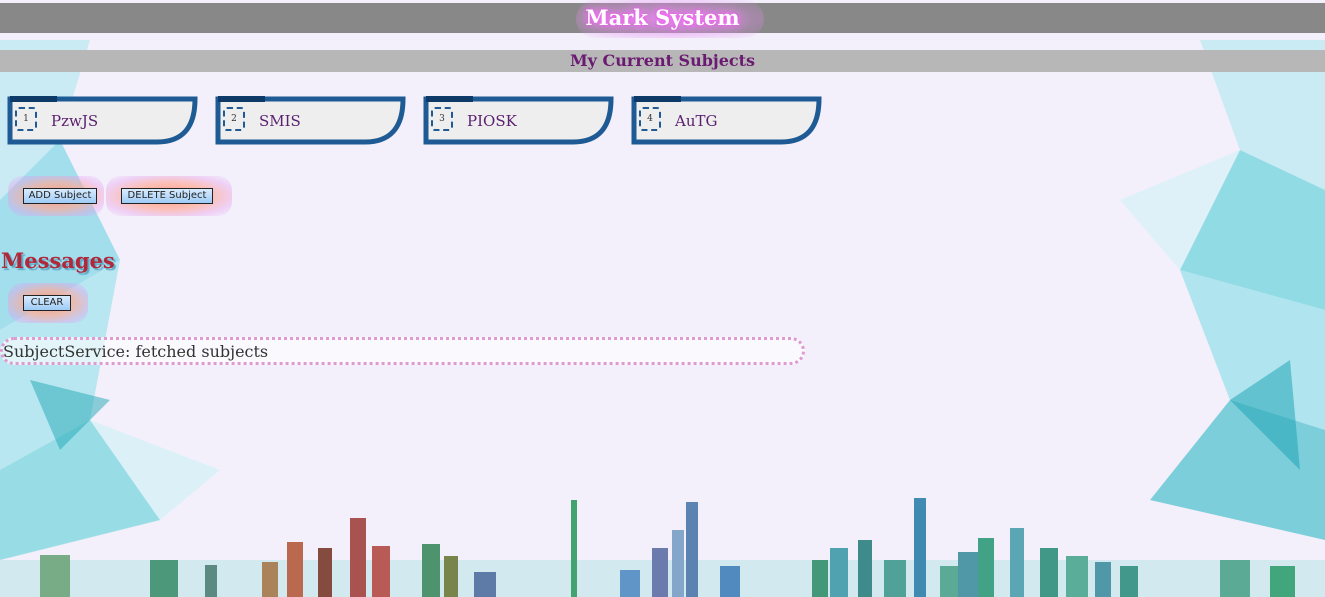  I want to click on subject-name: PIOSK, so click(492, 121).